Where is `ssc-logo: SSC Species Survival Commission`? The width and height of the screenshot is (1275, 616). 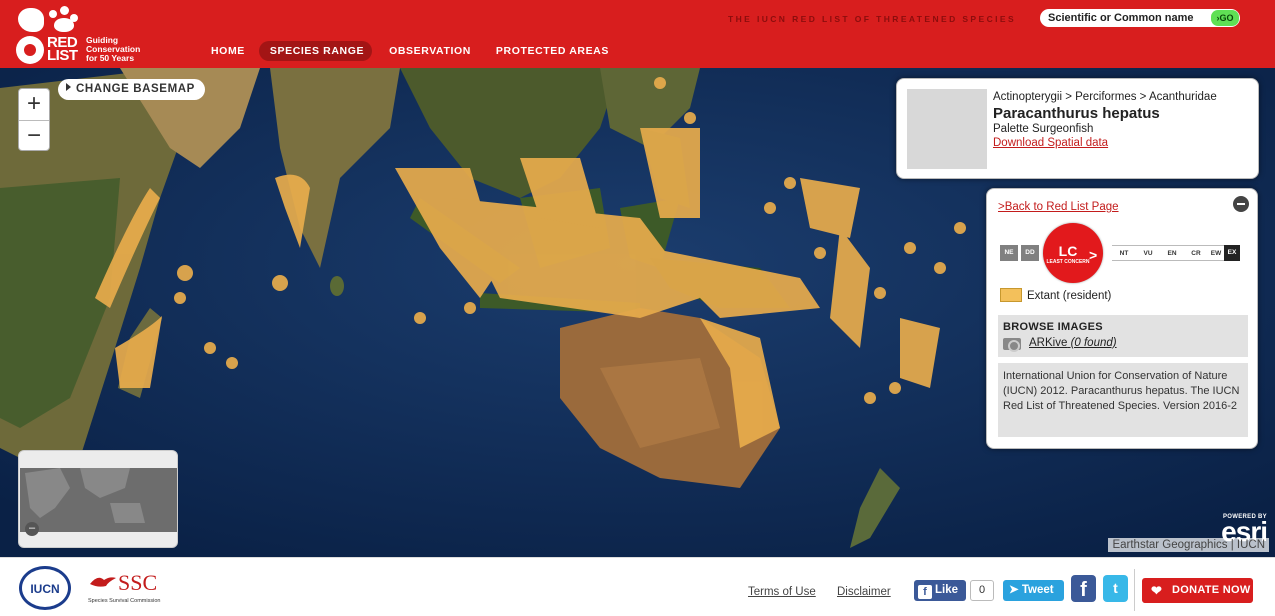 ssc-logo: SSC Species Survival Commission is located at coordinates (133, 590).